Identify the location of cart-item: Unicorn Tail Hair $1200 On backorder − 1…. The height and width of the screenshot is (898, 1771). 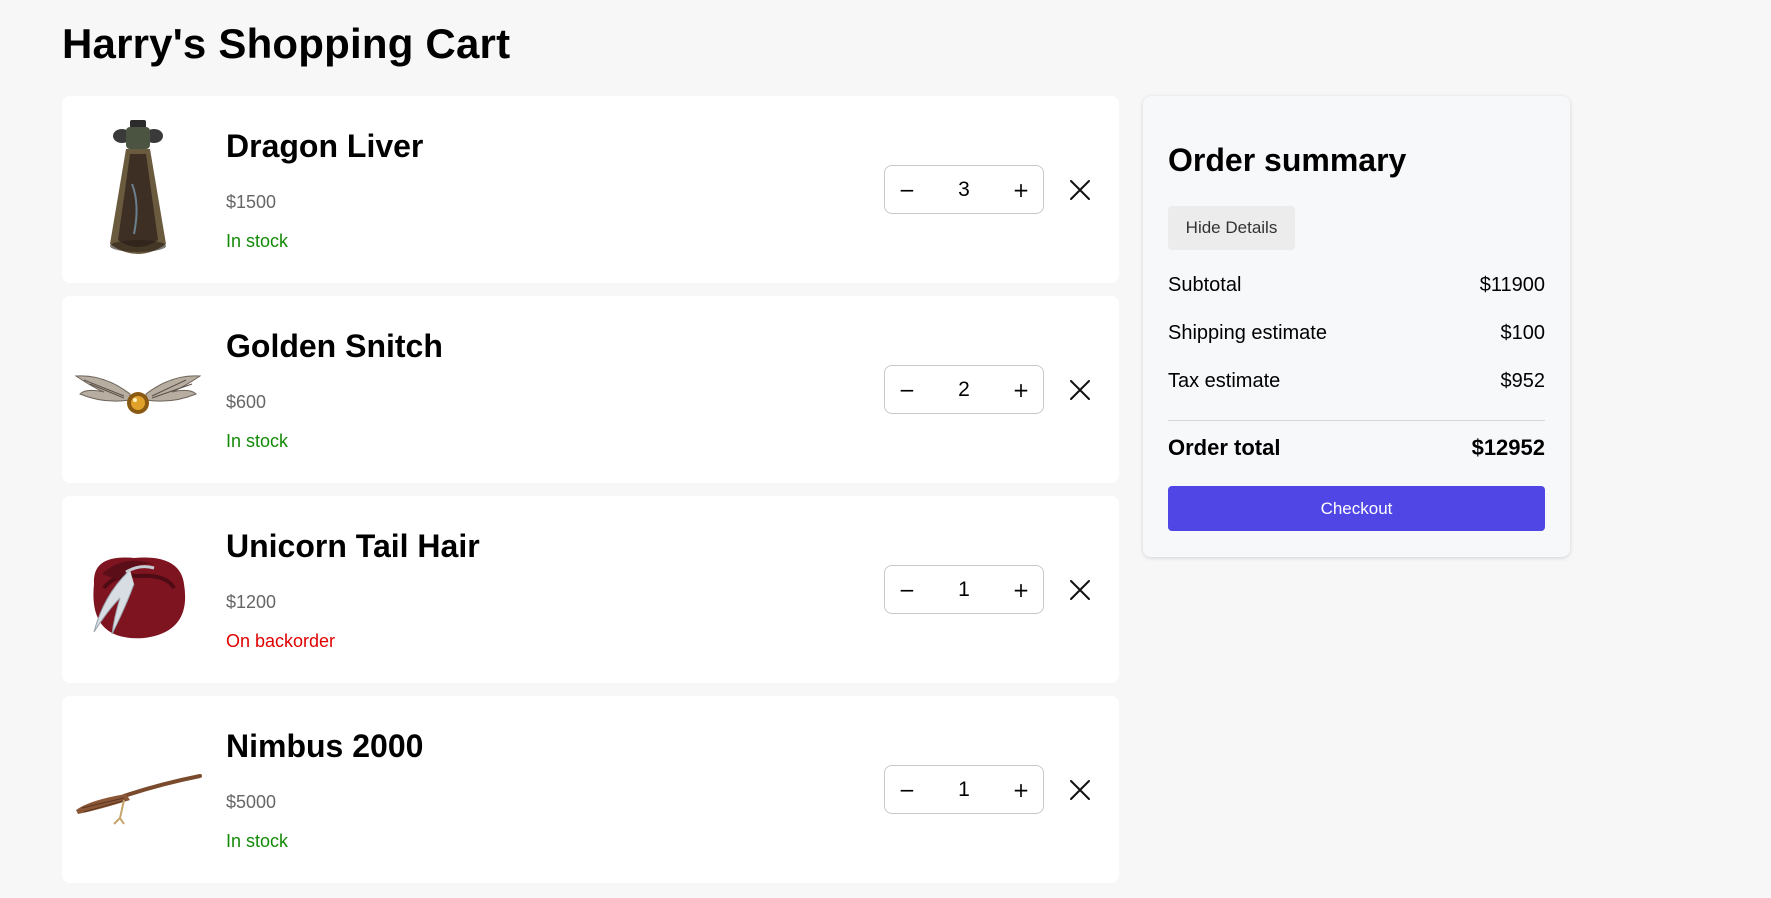
(590, 589).